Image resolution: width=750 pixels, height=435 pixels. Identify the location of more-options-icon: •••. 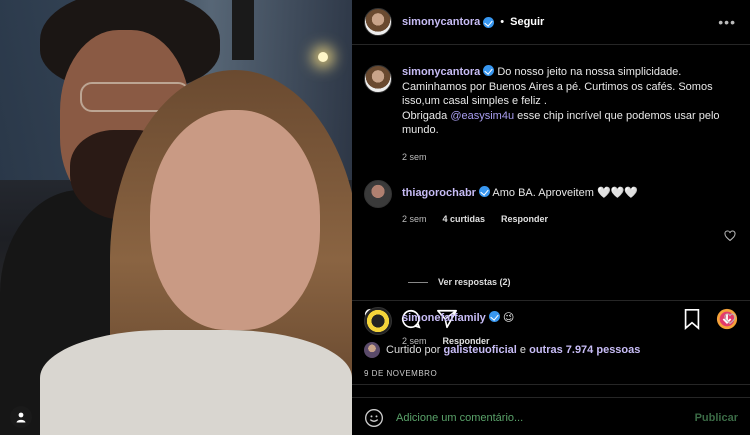
(727, 22).